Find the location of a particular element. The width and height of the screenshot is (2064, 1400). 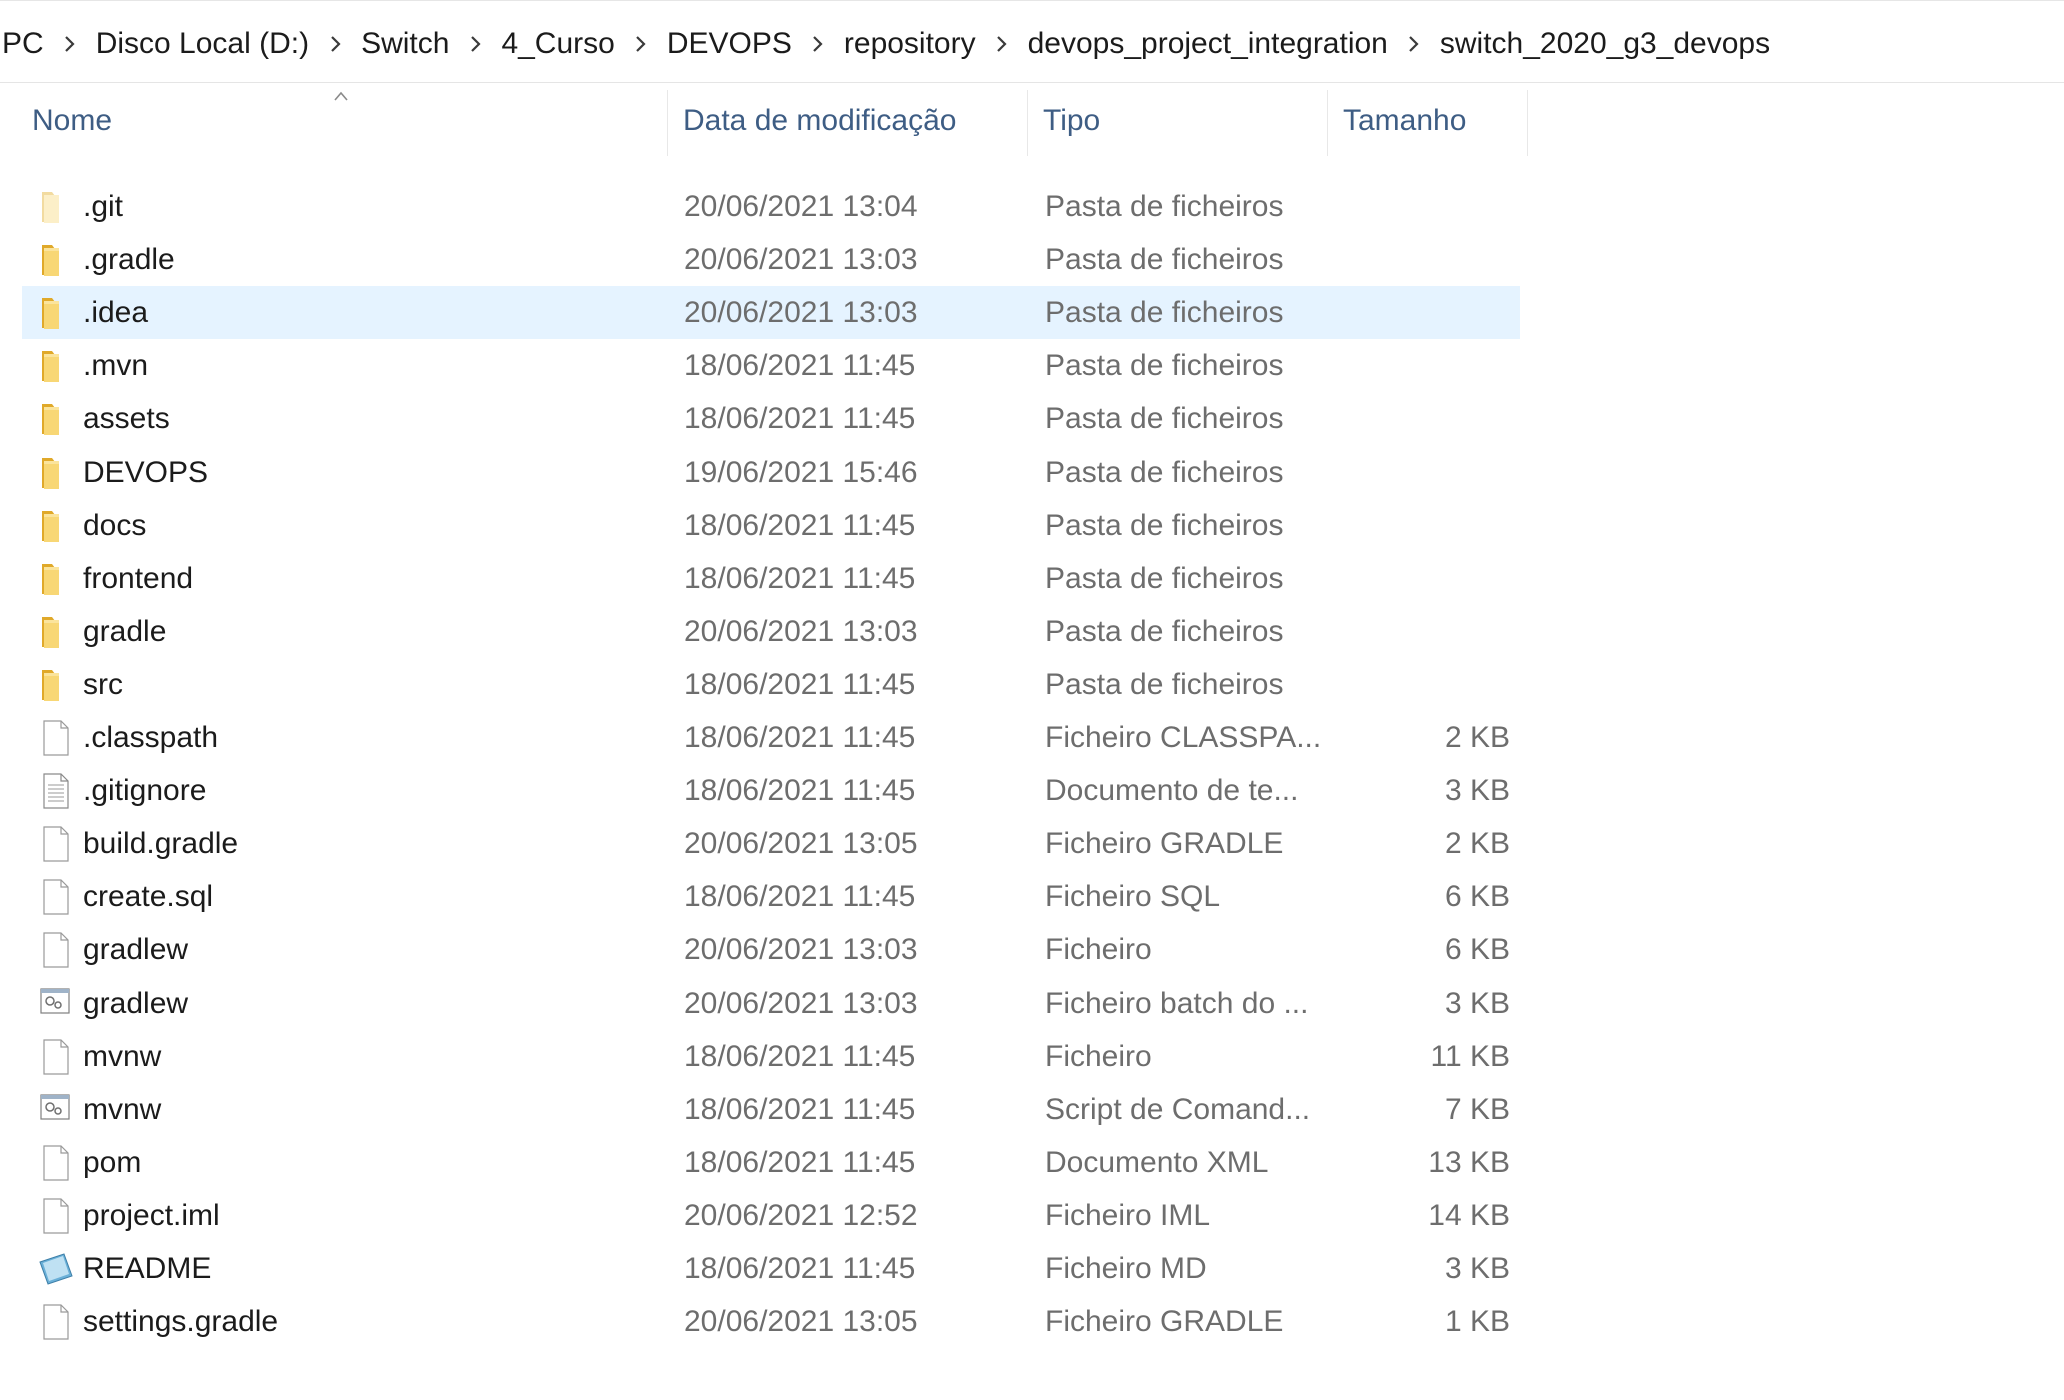

file-type: Ficheiro is located at coordinates (1098, 950).